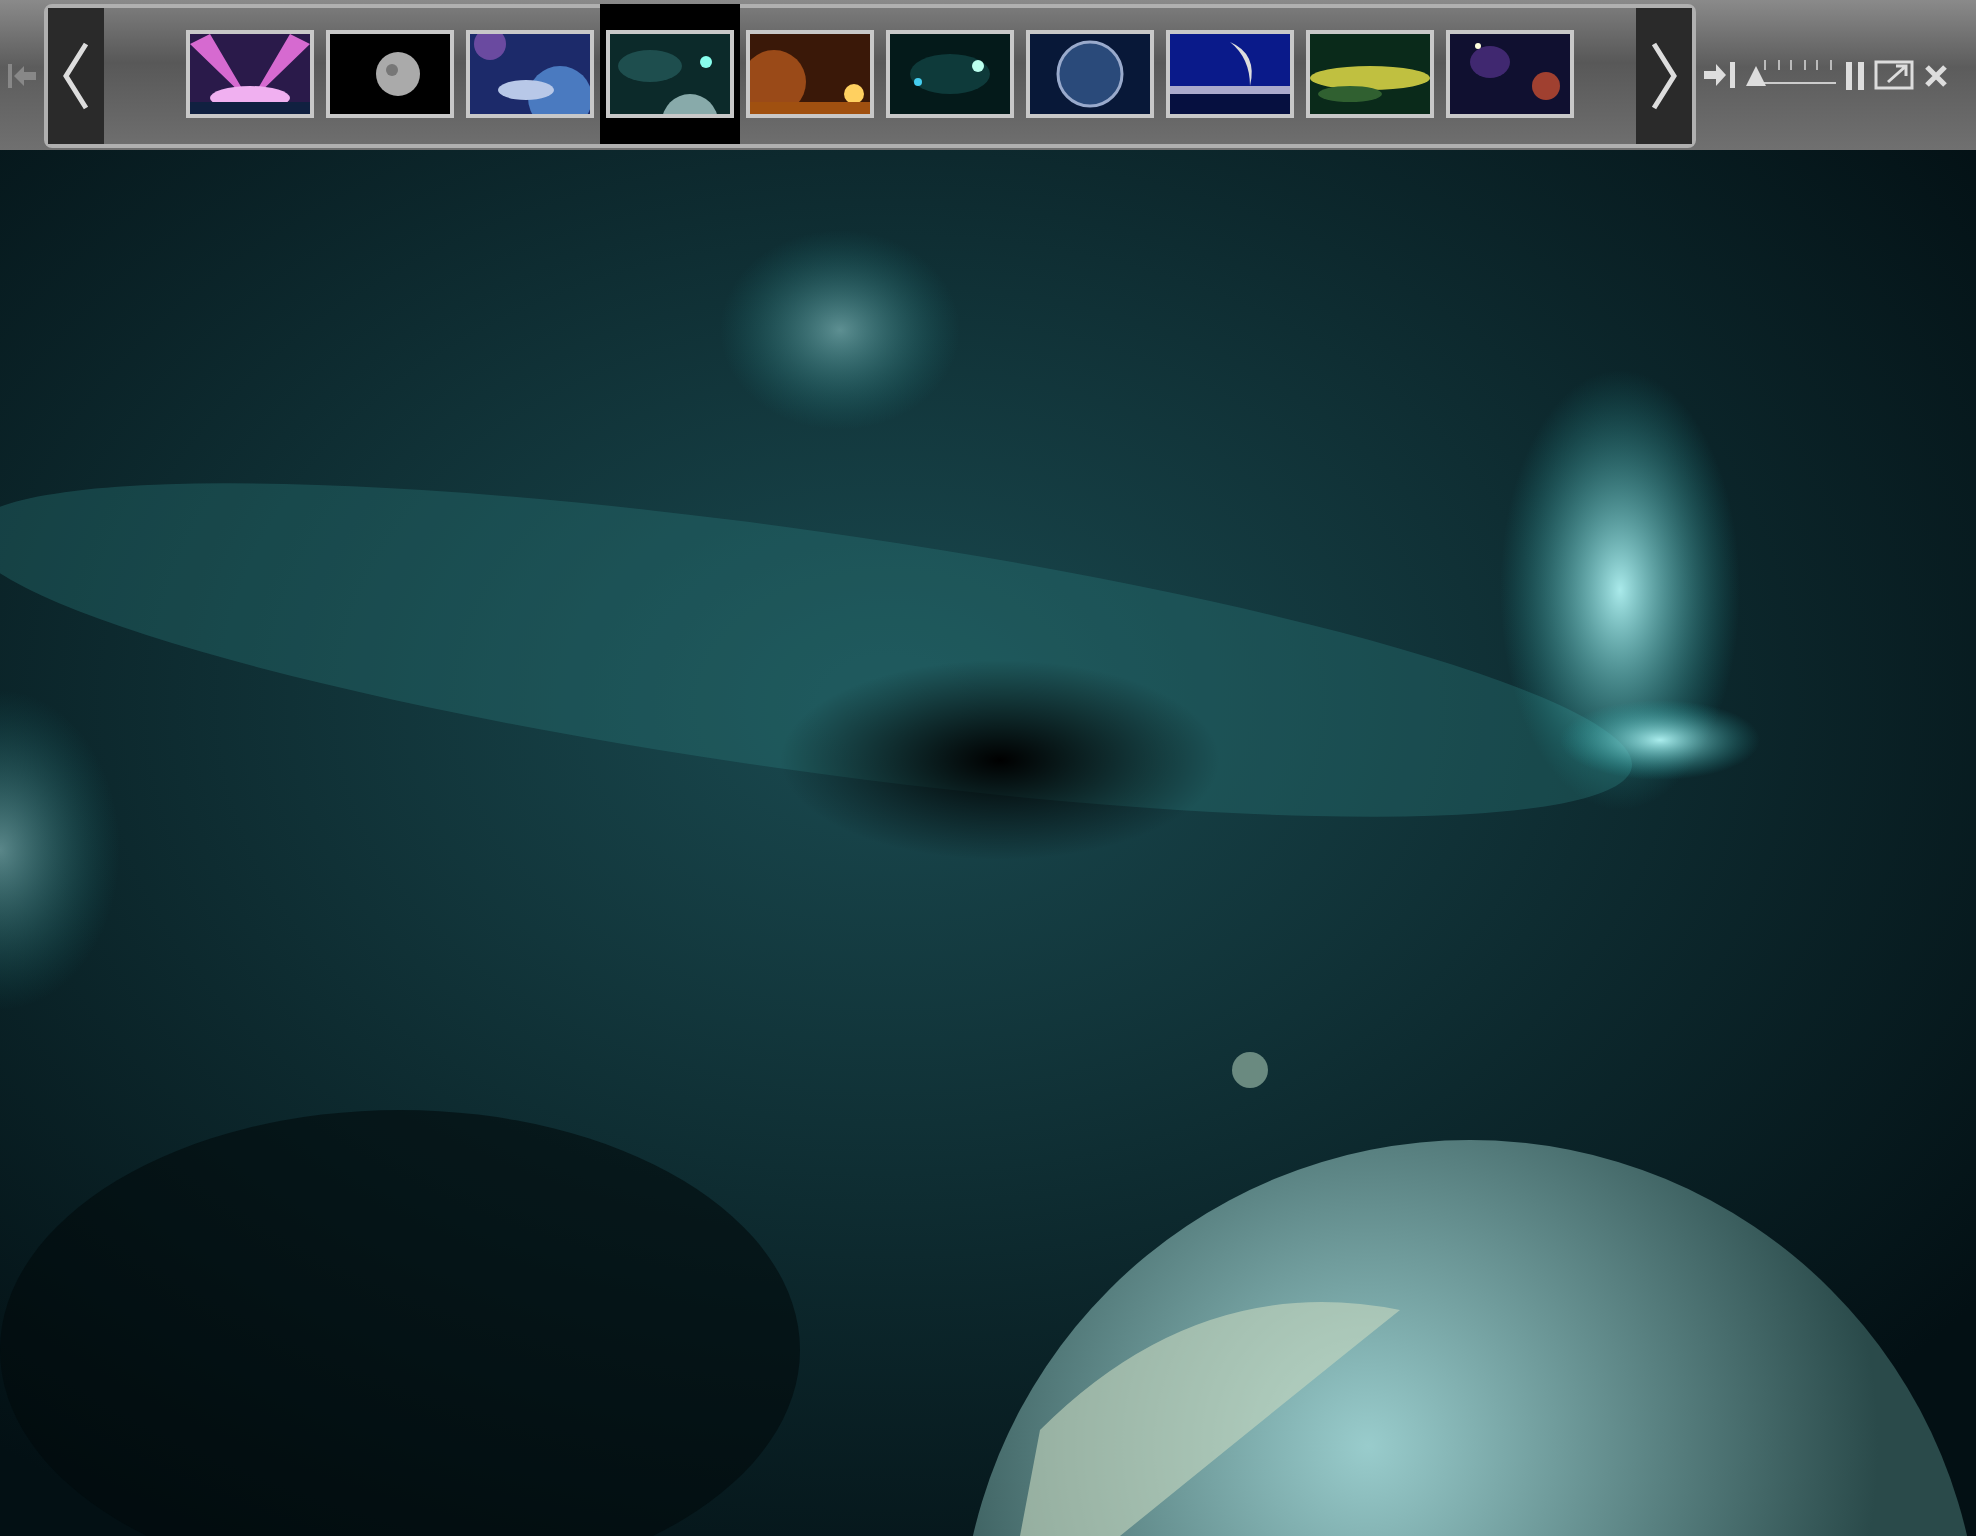  What do you see at coordinates (1936, 75) in the screenshot?
I see `close-icon` at bounding box center [1936, 75].